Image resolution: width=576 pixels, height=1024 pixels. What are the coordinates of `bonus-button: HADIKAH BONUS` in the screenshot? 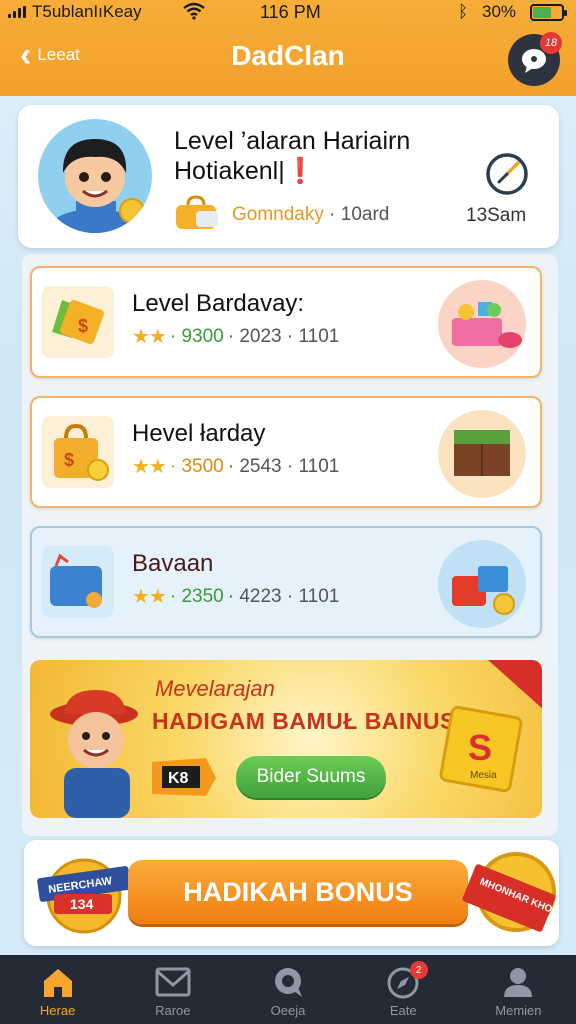 It's located at (298, 892).